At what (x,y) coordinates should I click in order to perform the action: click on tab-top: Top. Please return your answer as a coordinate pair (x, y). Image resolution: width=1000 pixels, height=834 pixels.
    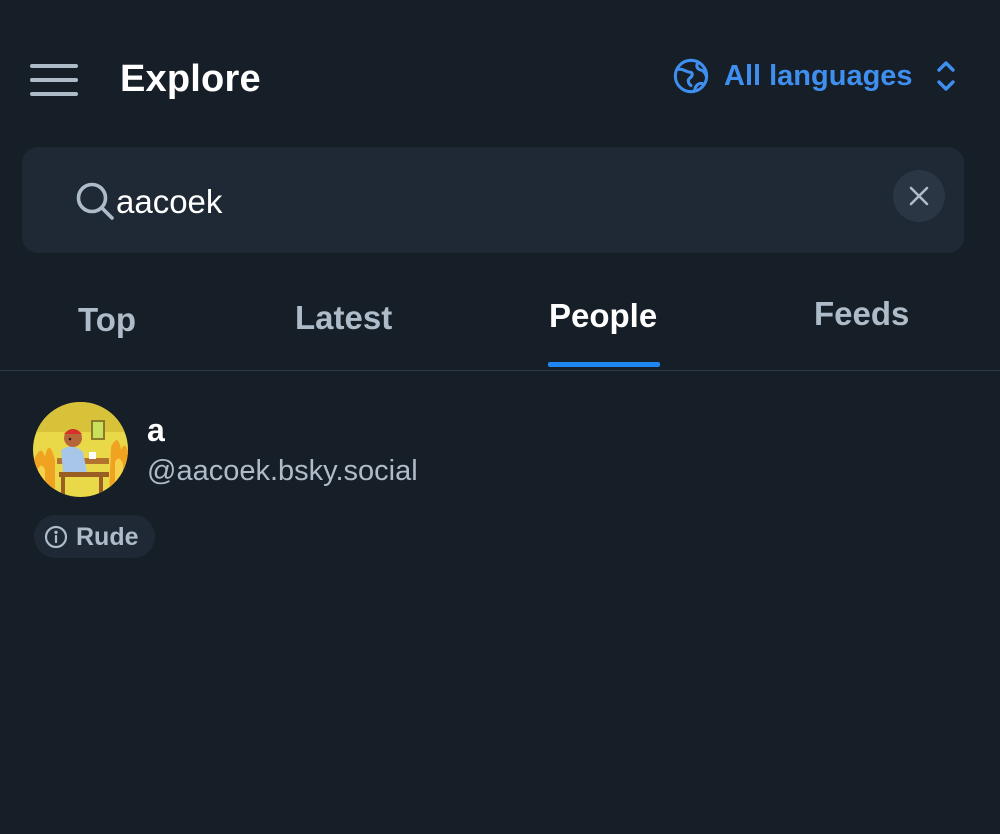
    Looking at the image, I should click on (107, 320).